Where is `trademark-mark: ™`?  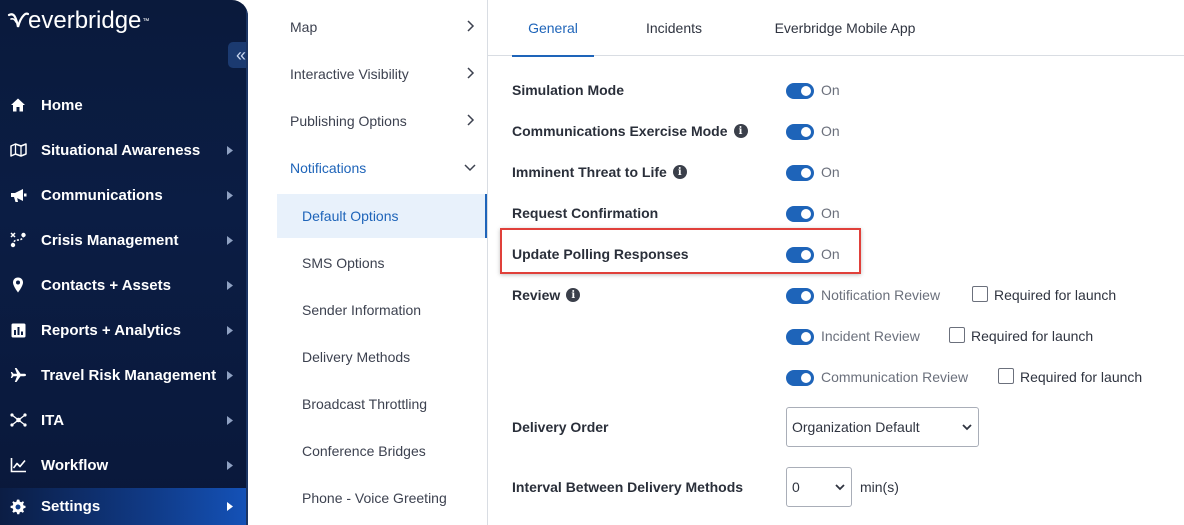
trademark-mark: ™ is located at coordinates (146, 21).